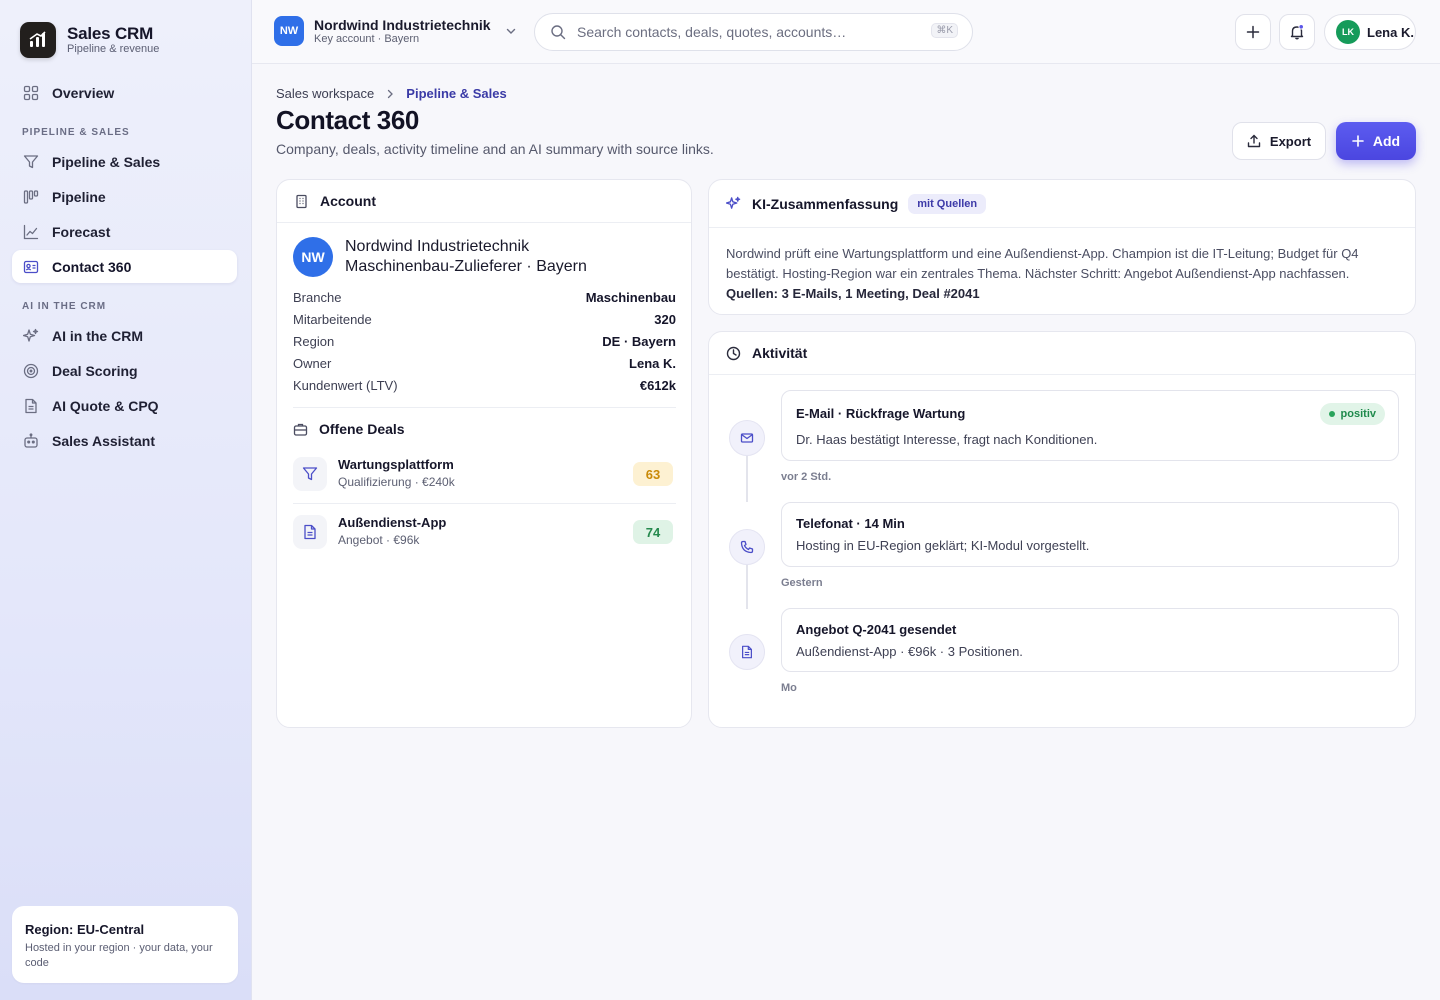  I want to click on sidebar-item-label: Pipeline, so click(79, 196).